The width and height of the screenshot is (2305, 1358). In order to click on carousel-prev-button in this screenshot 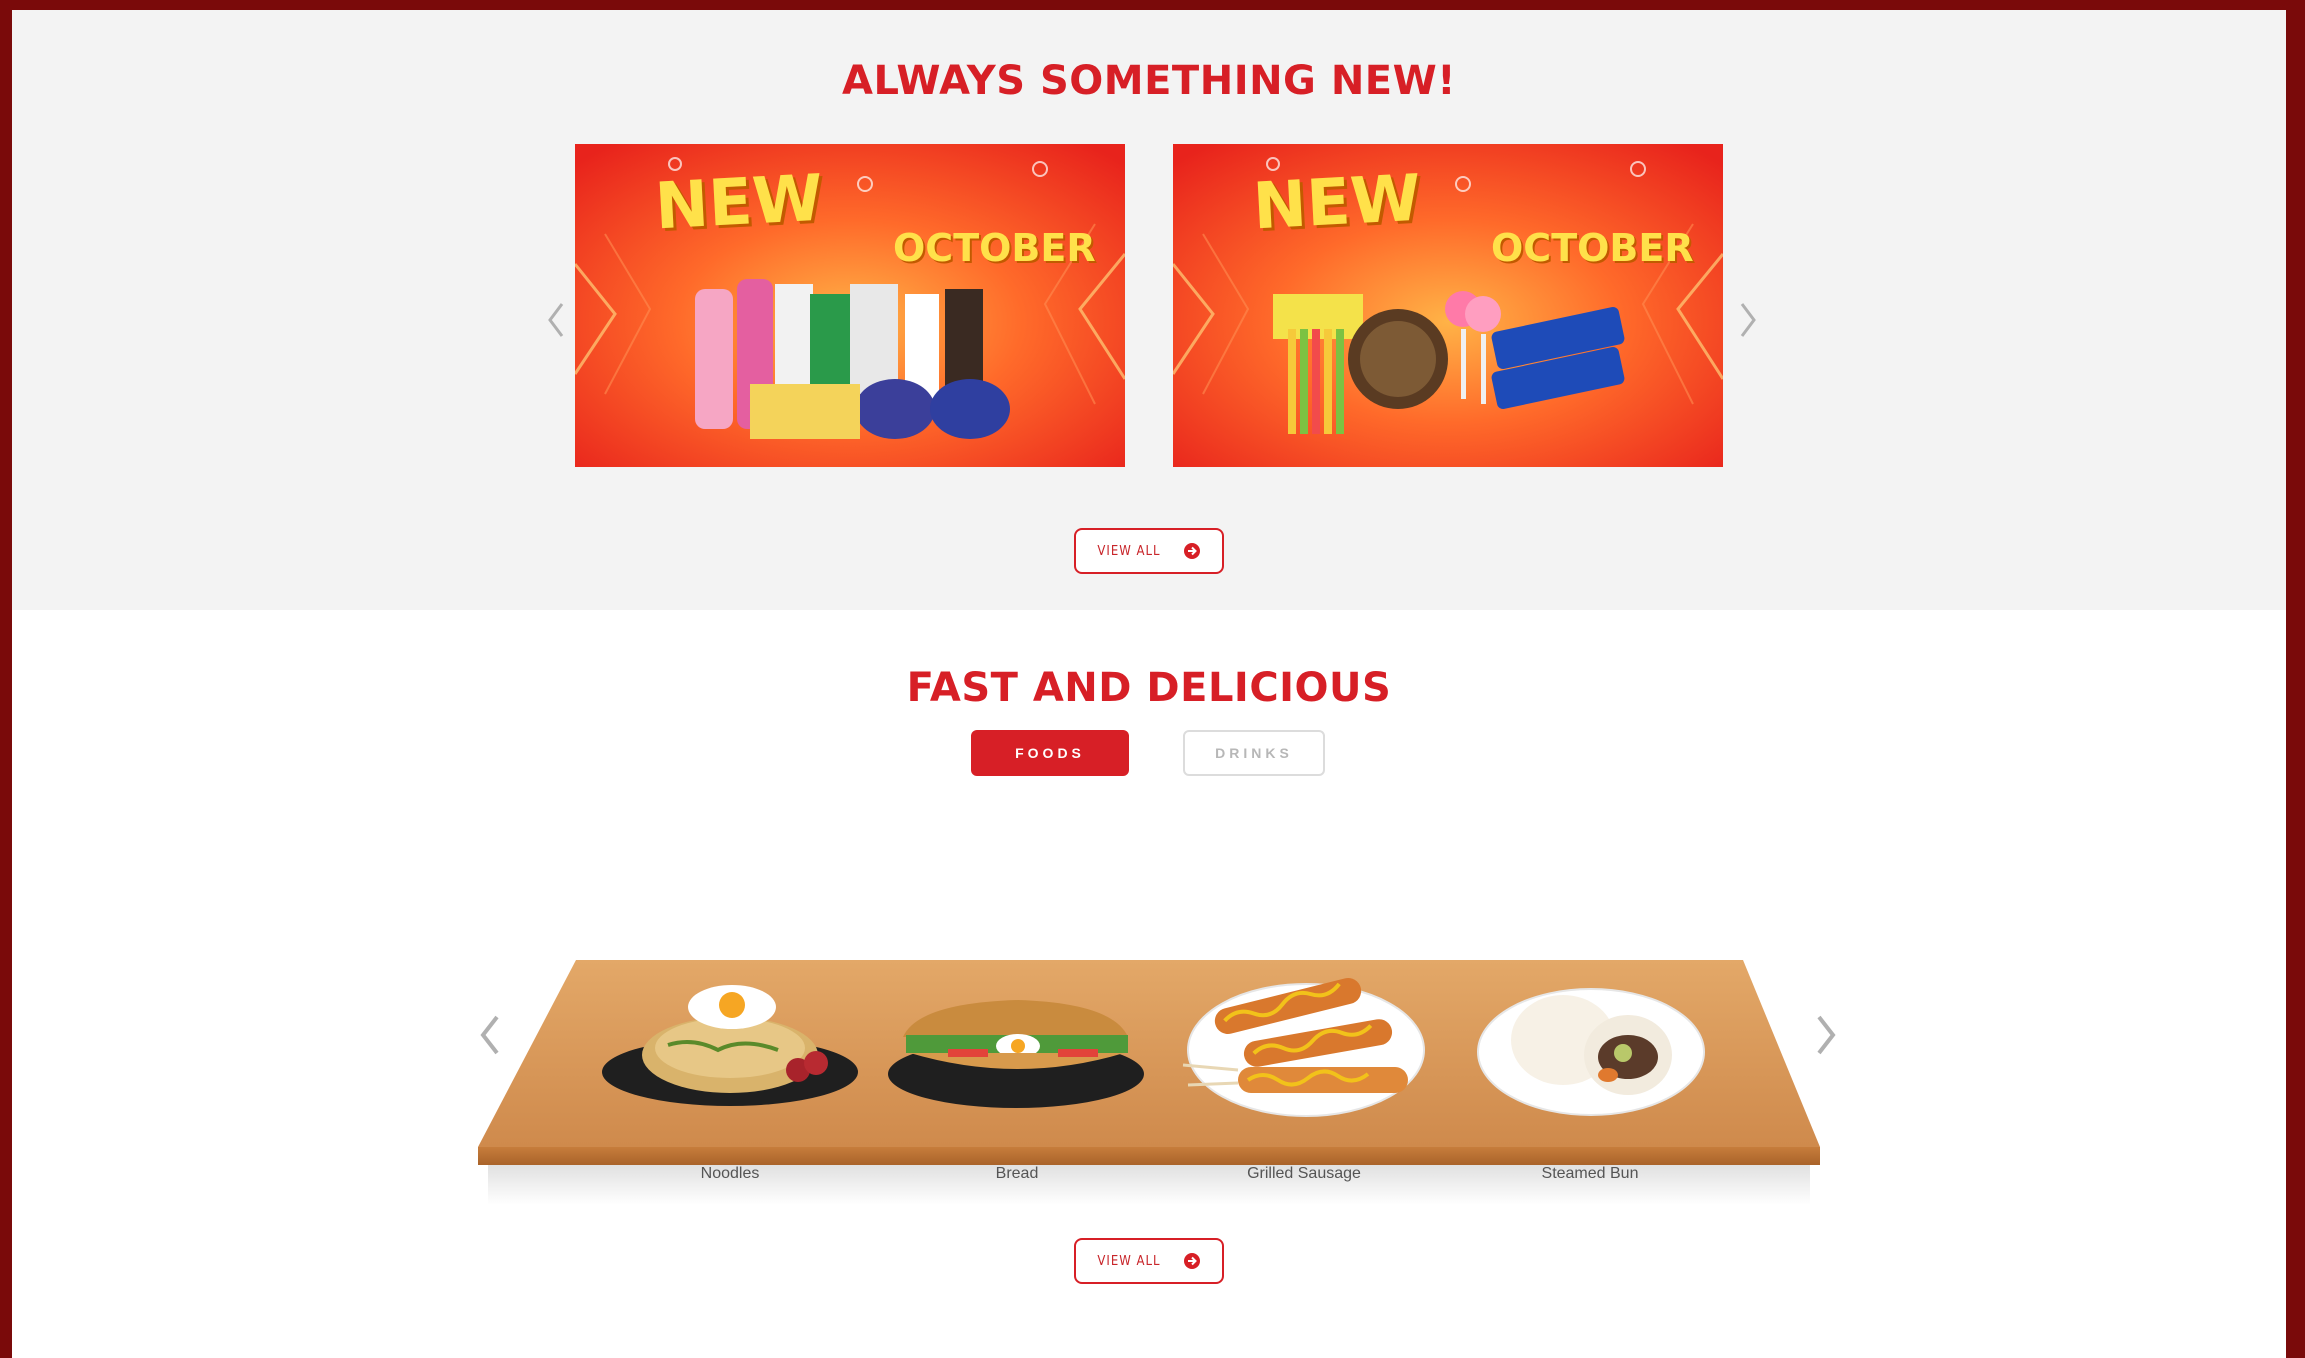, I will do `click(556, 320)`.